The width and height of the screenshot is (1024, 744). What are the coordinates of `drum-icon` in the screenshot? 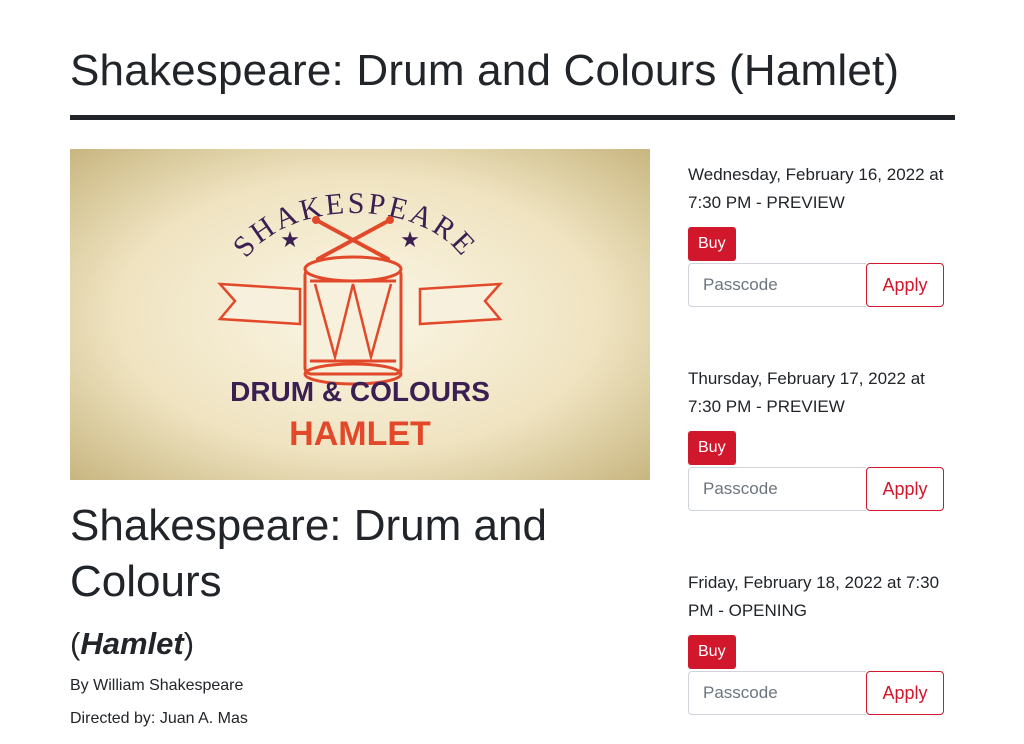 It's located at (353, 320).